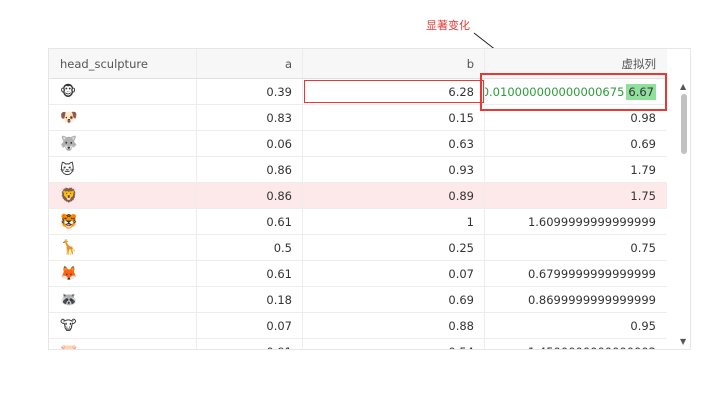  What do you see at coordinates (576, 221) in the screenshot?
I see `cell-virtual: 1.6099999999999999` at bounding box center [576, 221].